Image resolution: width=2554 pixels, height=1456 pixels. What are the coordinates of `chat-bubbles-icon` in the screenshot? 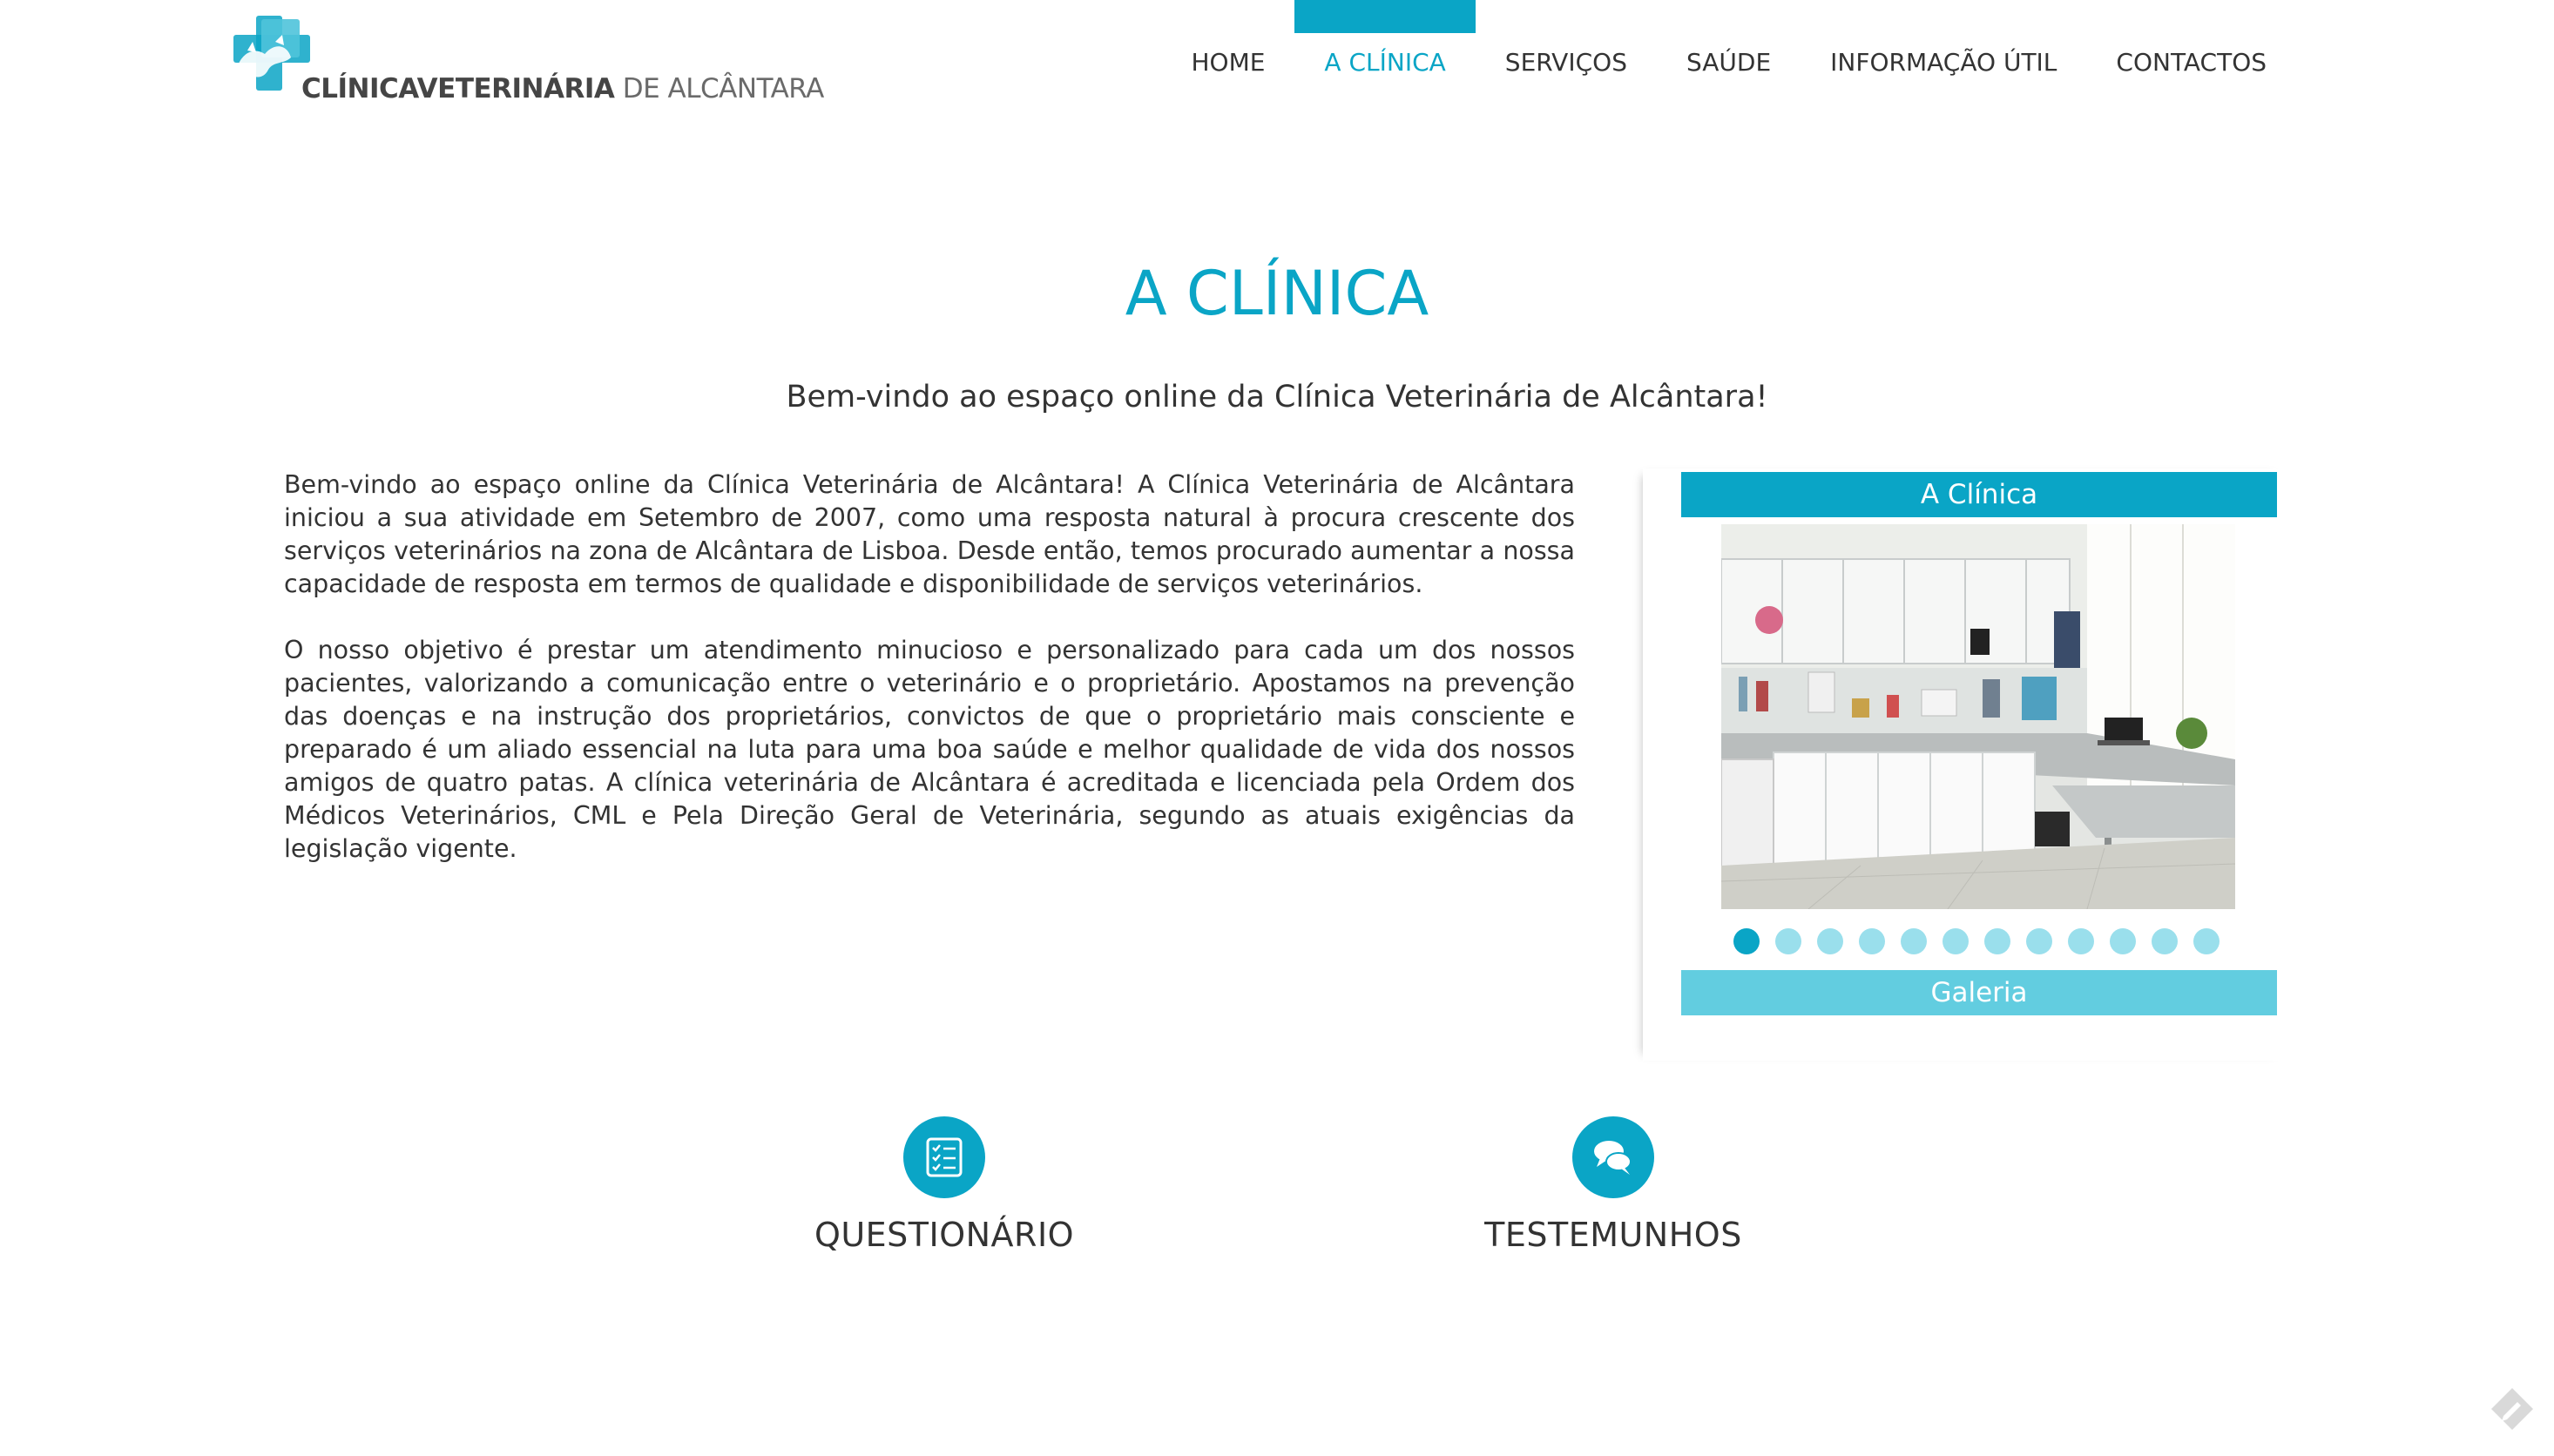 It's located at (1613, 1158).